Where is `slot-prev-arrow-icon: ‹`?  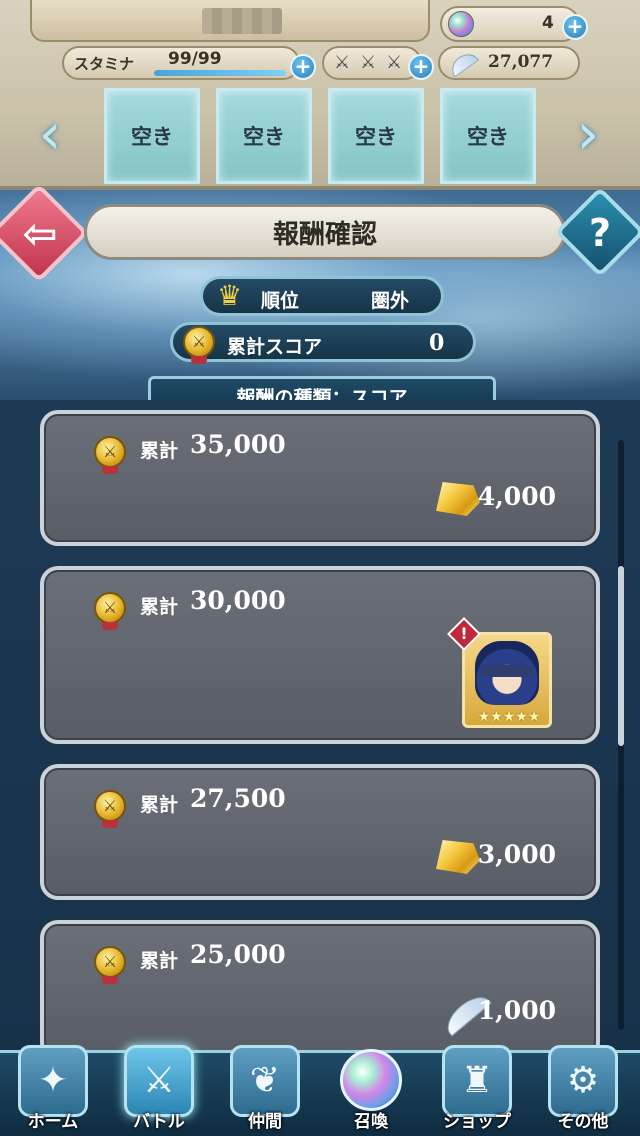 slot-prev-arrow-icon: ‹ is located at coordinates (50, 135).